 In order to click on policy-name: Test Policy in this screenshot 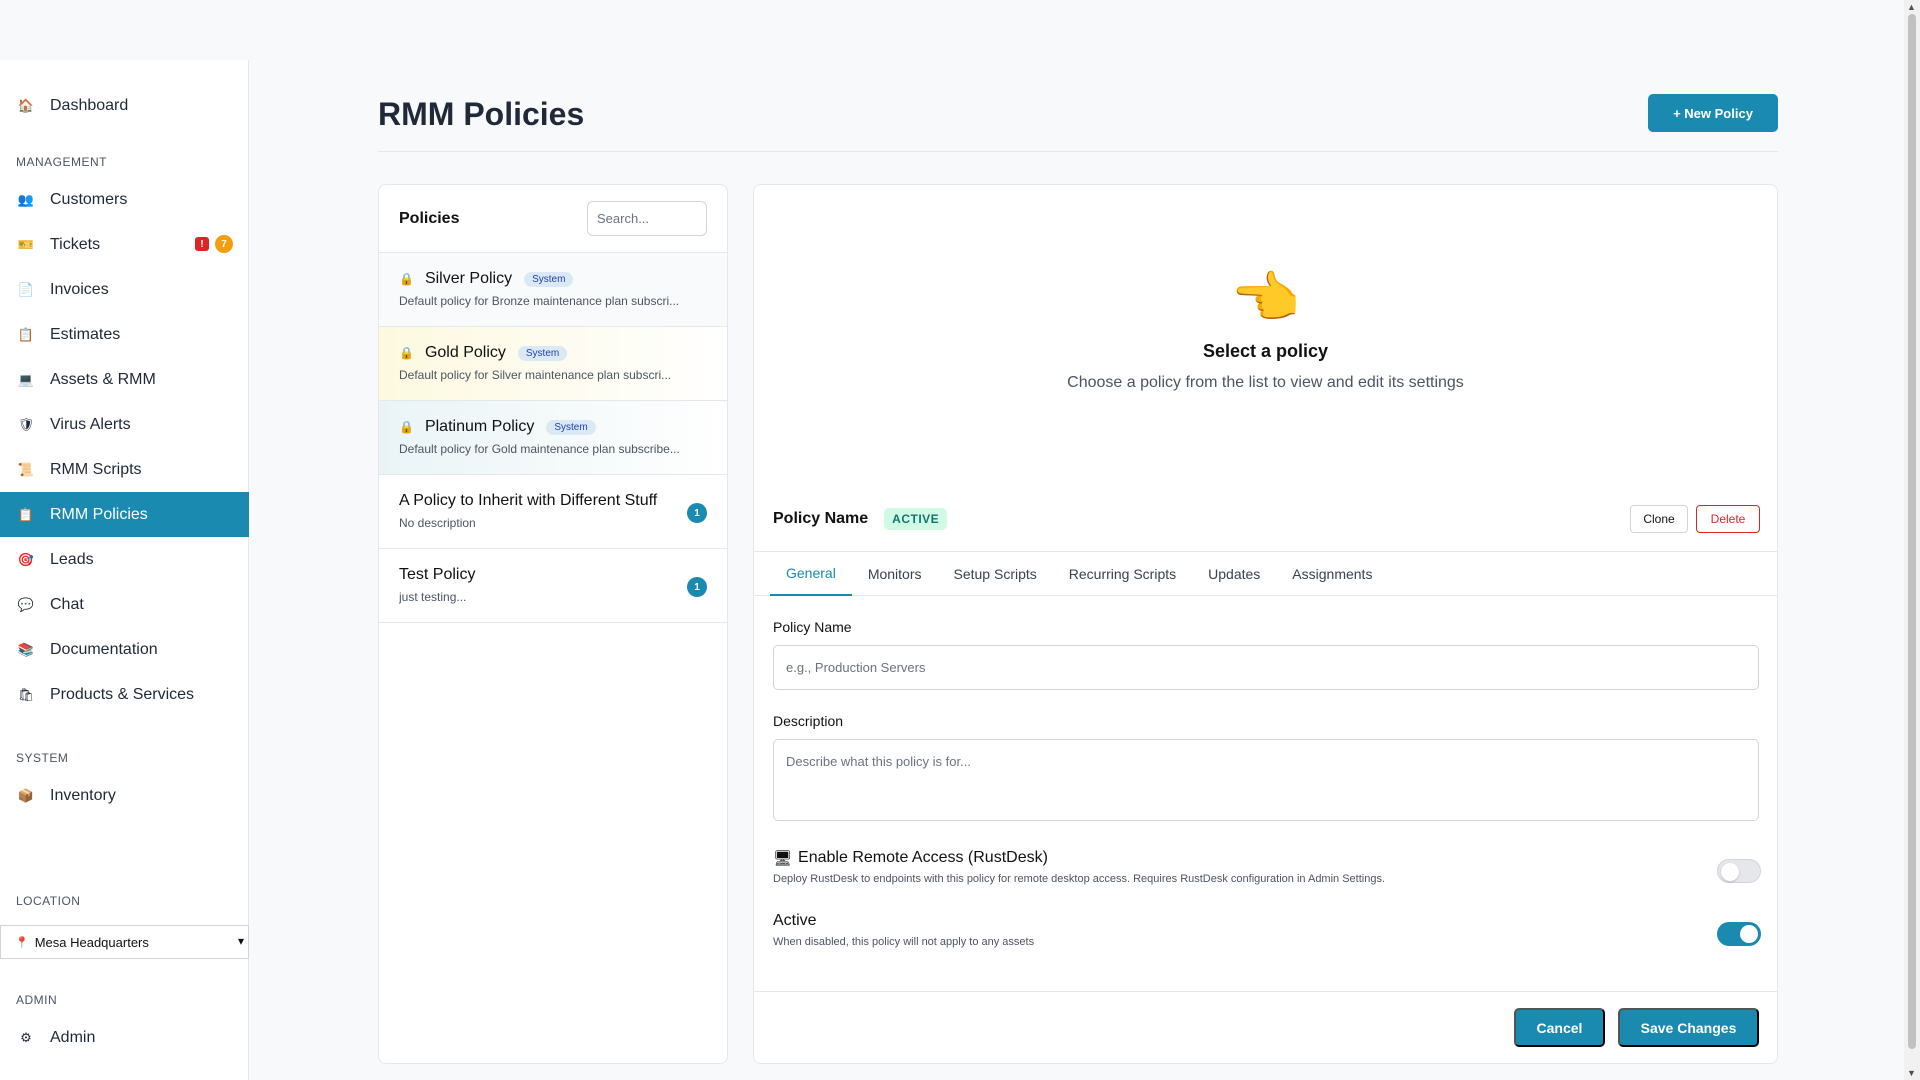, I will do `click(437, 574)`.